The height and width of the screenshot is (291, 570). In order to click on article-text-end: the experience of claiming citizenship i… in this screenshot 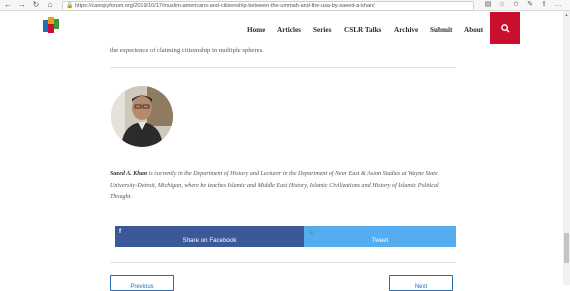, I will do `click(187, 50)`.